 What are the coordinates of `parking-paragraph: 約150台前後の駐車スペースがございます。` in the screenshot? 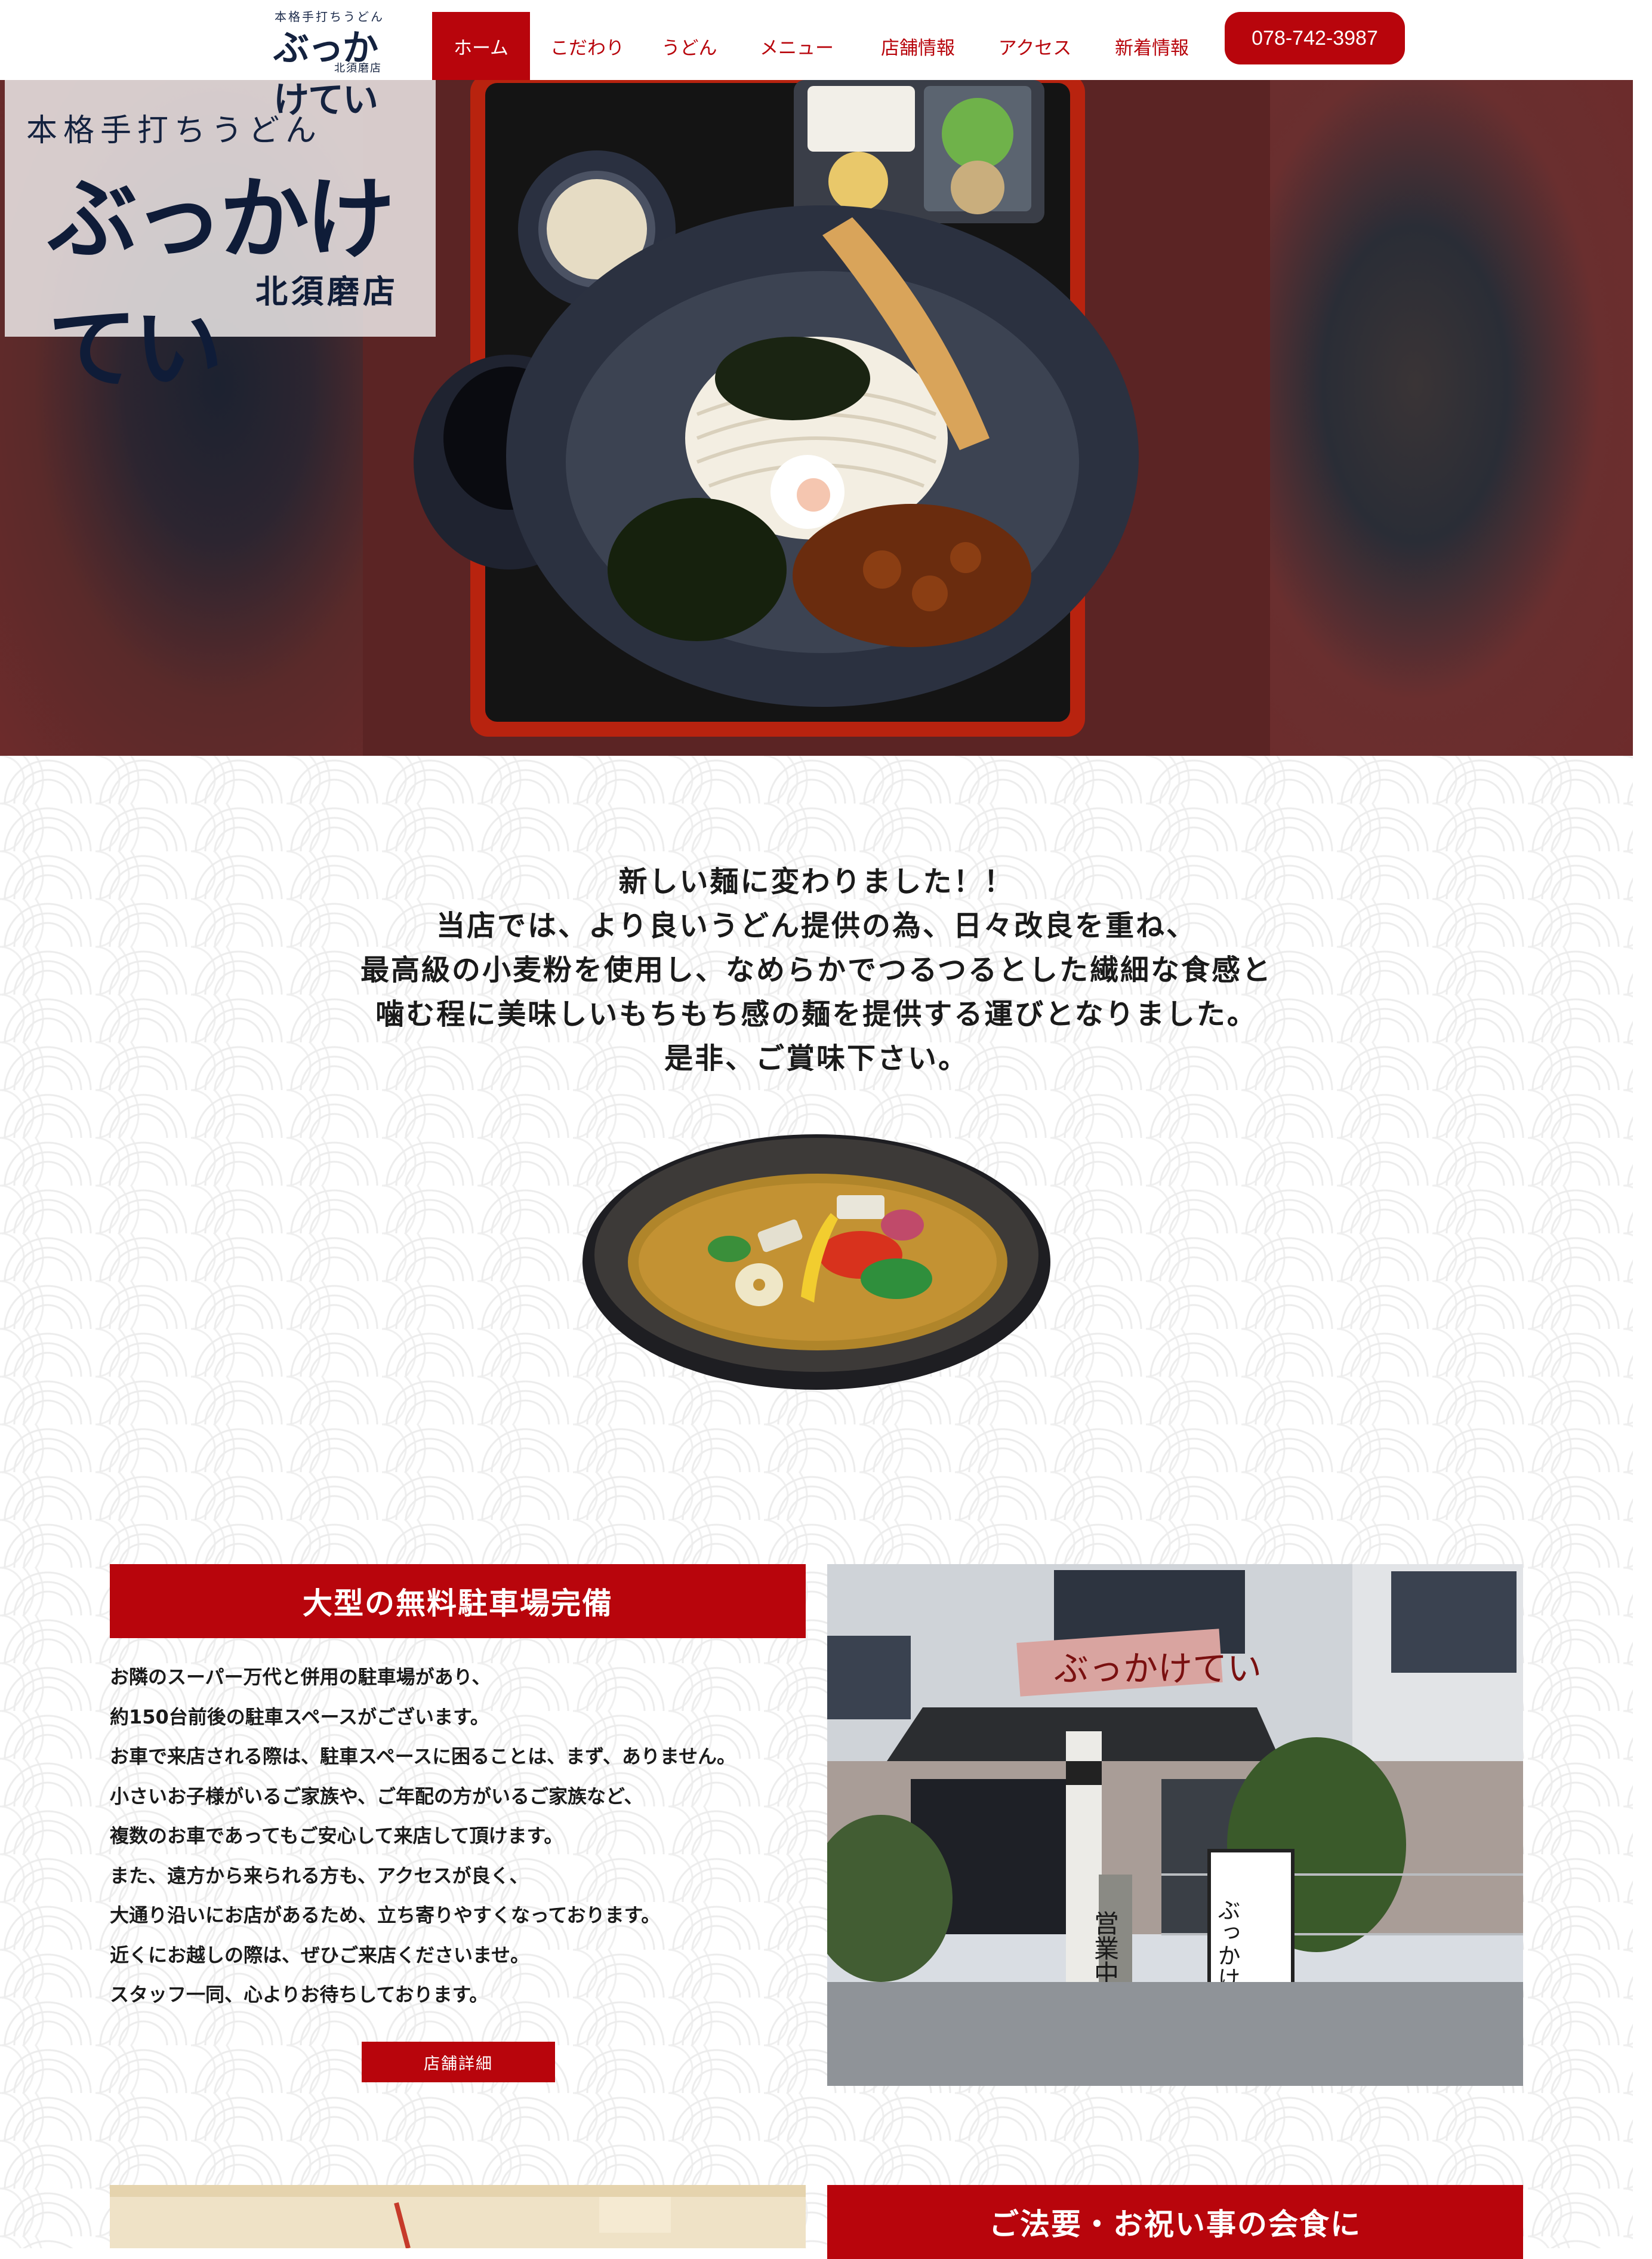 It's located at (299, 1716).